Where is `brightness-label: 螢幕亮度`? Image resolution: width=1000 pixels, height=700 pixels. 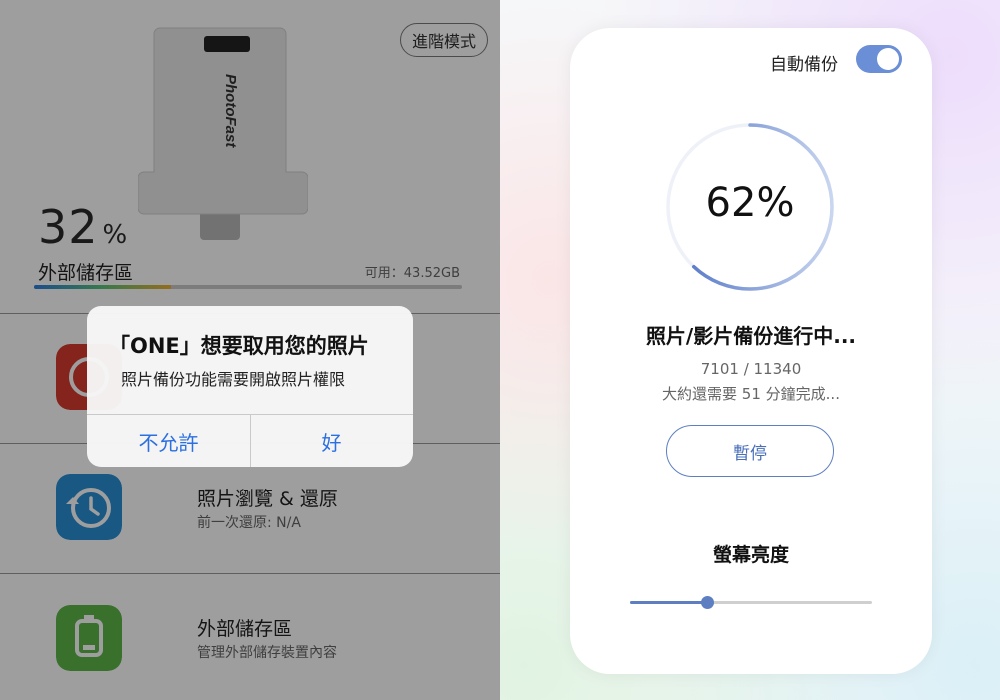 brightness-label: 螢幕亮度 is located at coordinates (750, 555).